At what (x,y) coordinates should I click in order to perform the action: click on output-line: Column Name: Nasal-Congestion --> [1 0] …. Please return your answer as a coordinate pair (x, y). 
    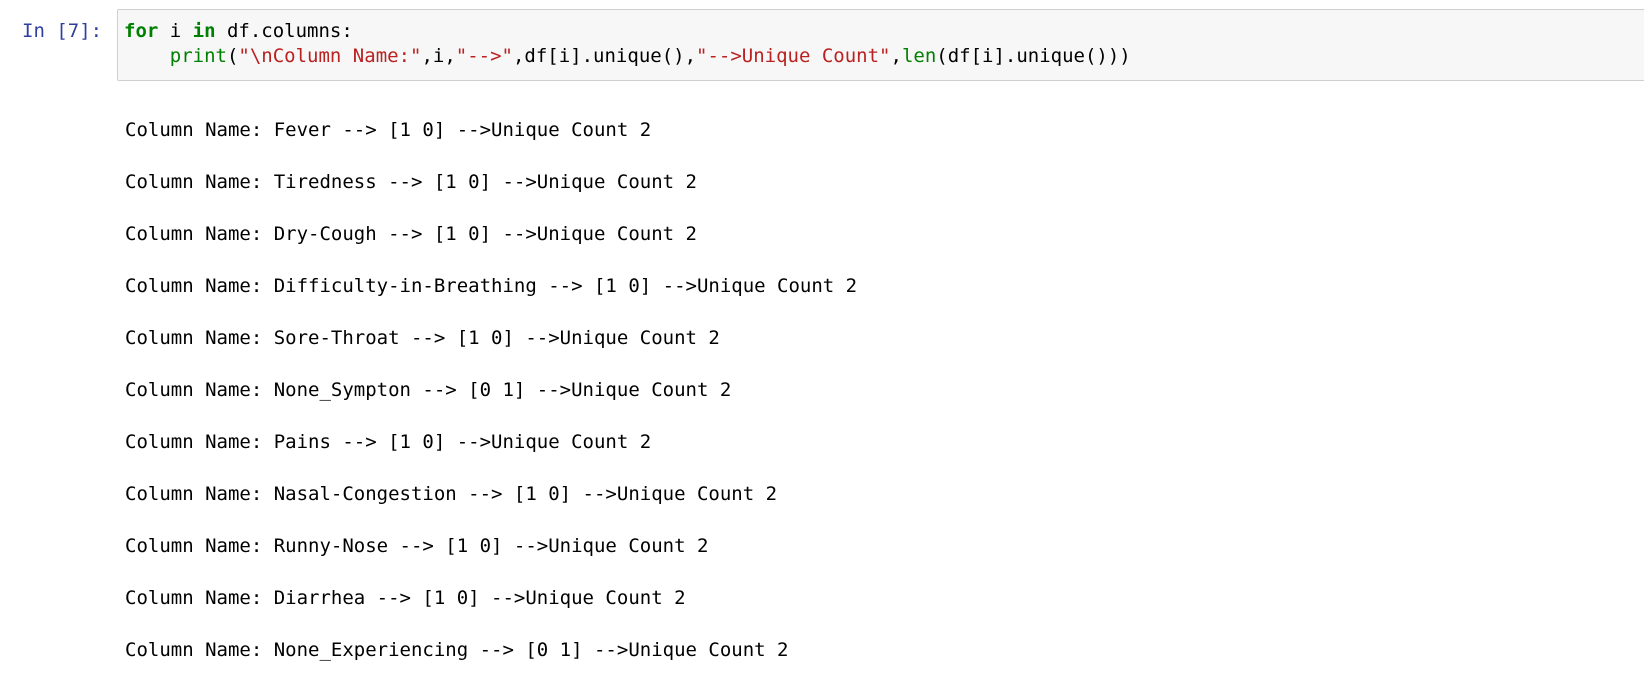
    Looking at the image, I should click on (451, 494).